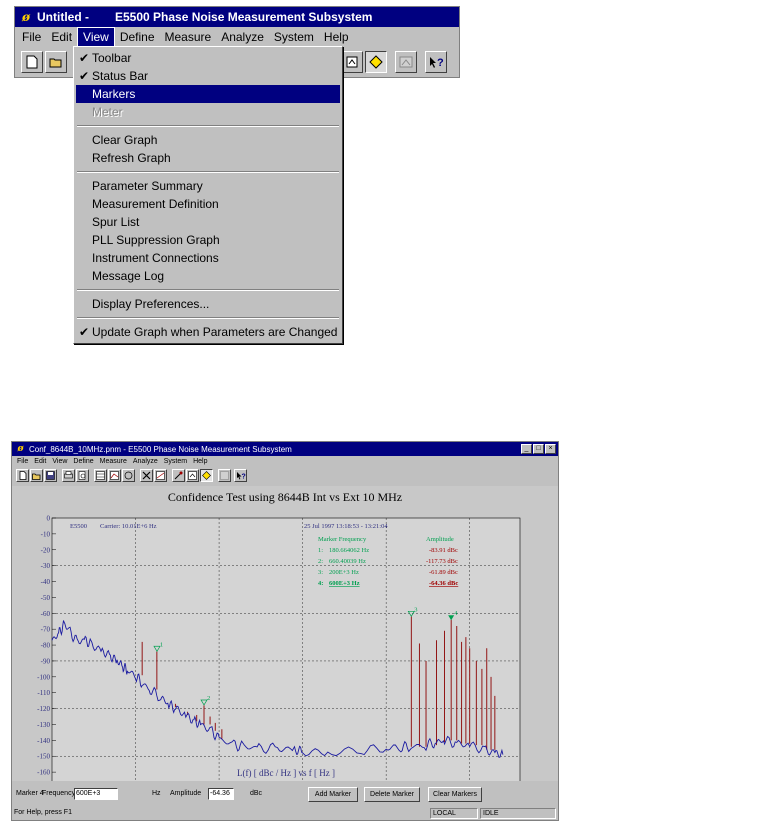  I want to click on marker-number: 2, so click(208, 698).